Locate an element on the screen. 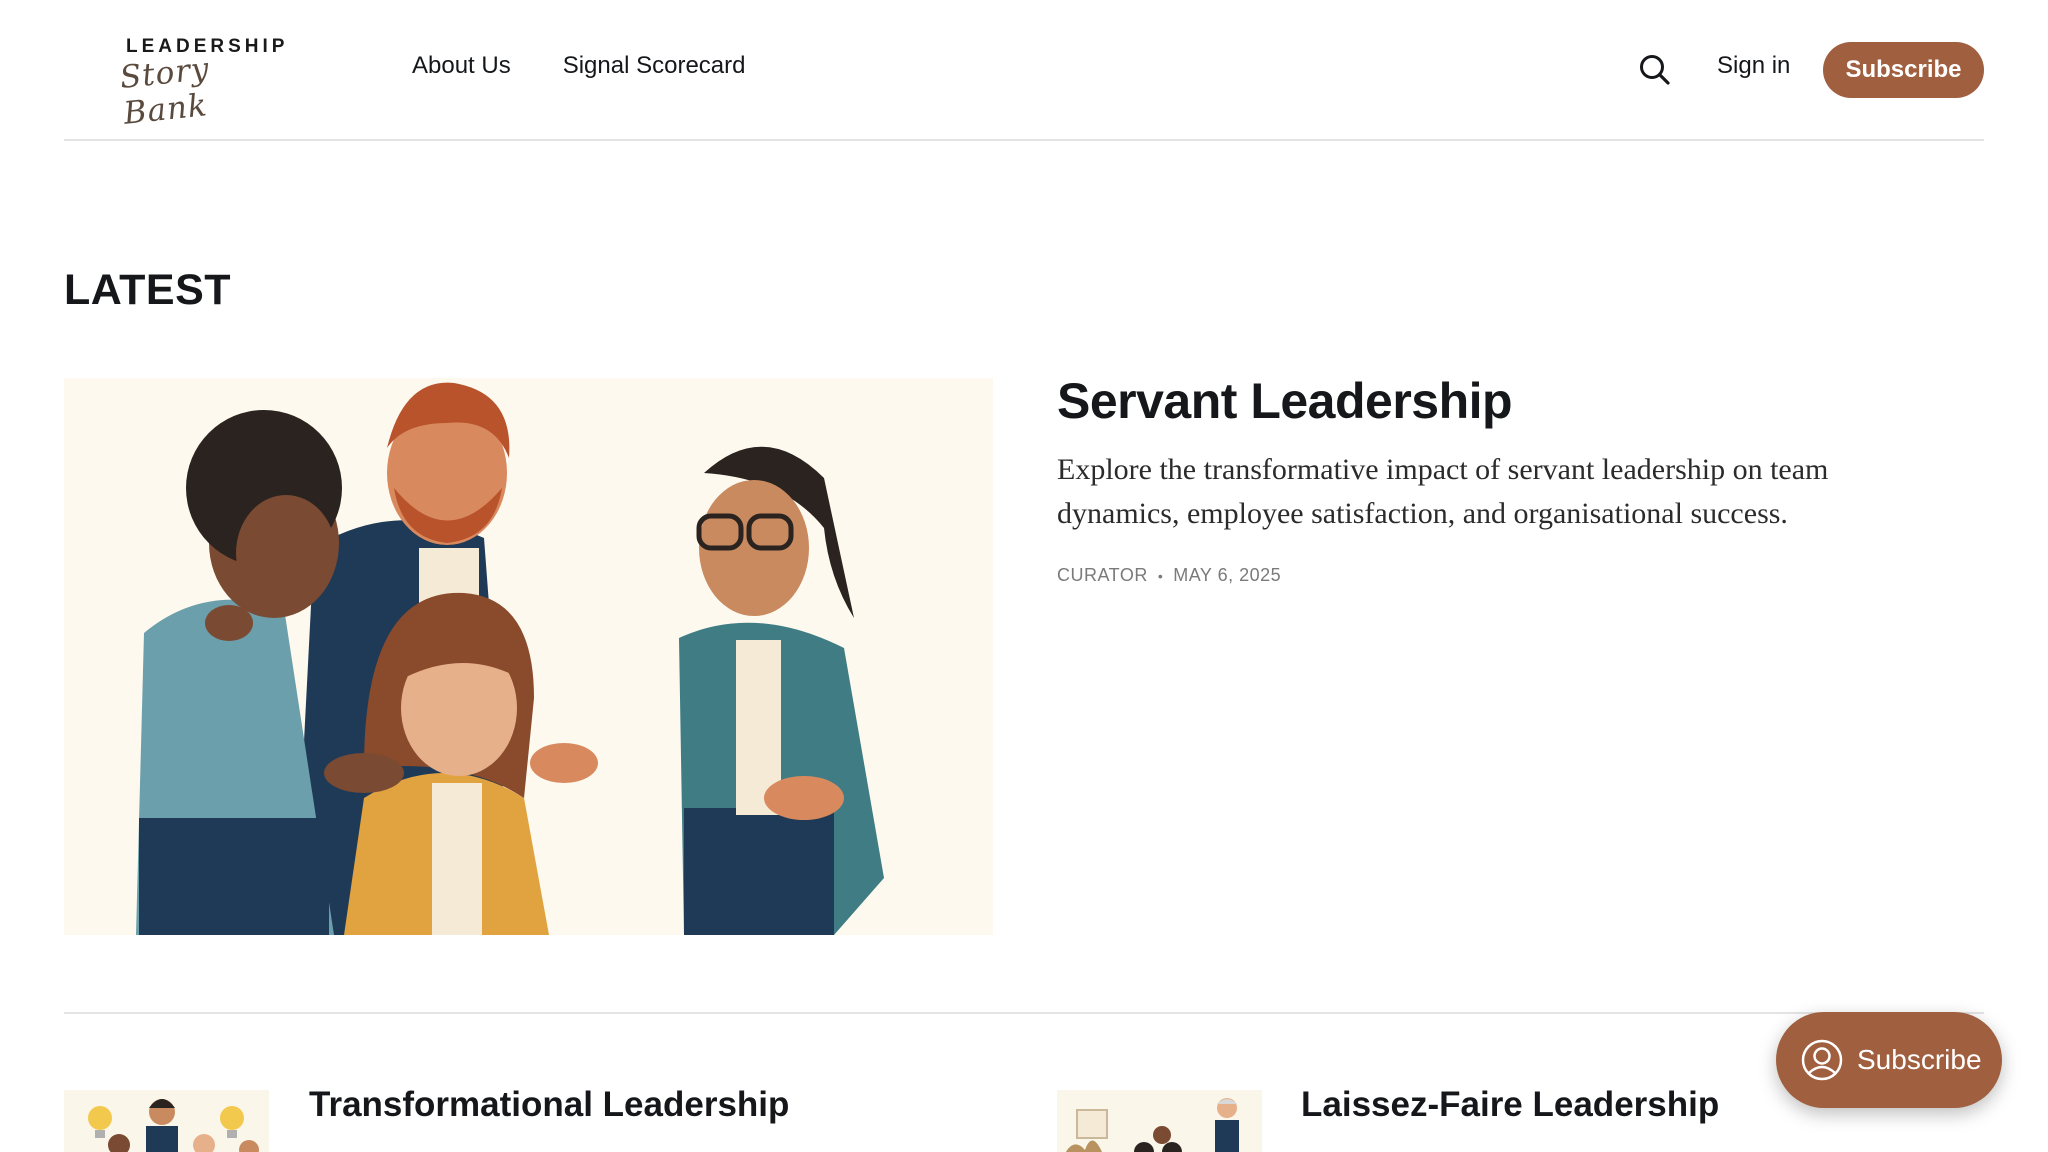 The height and width of the screenshot is (1152, 2048). post-author: CURATOR is located at coordinates (1102, 575).